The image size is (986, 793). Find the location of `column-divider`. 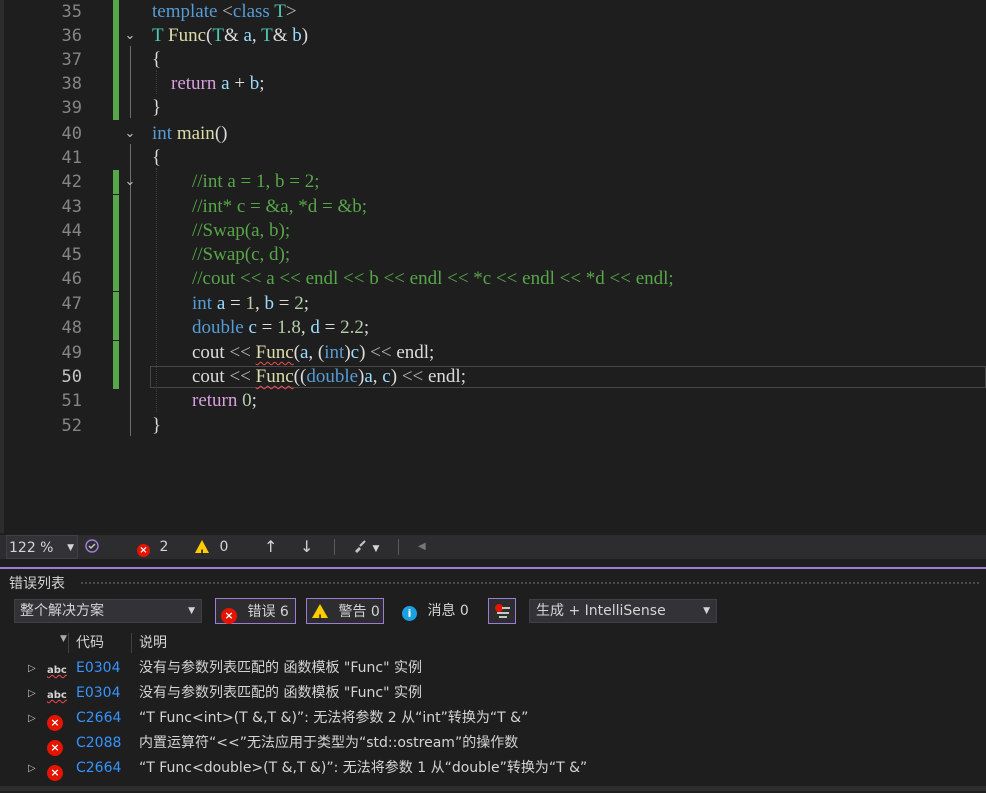

column-divider is located at coordinates (68, 643).